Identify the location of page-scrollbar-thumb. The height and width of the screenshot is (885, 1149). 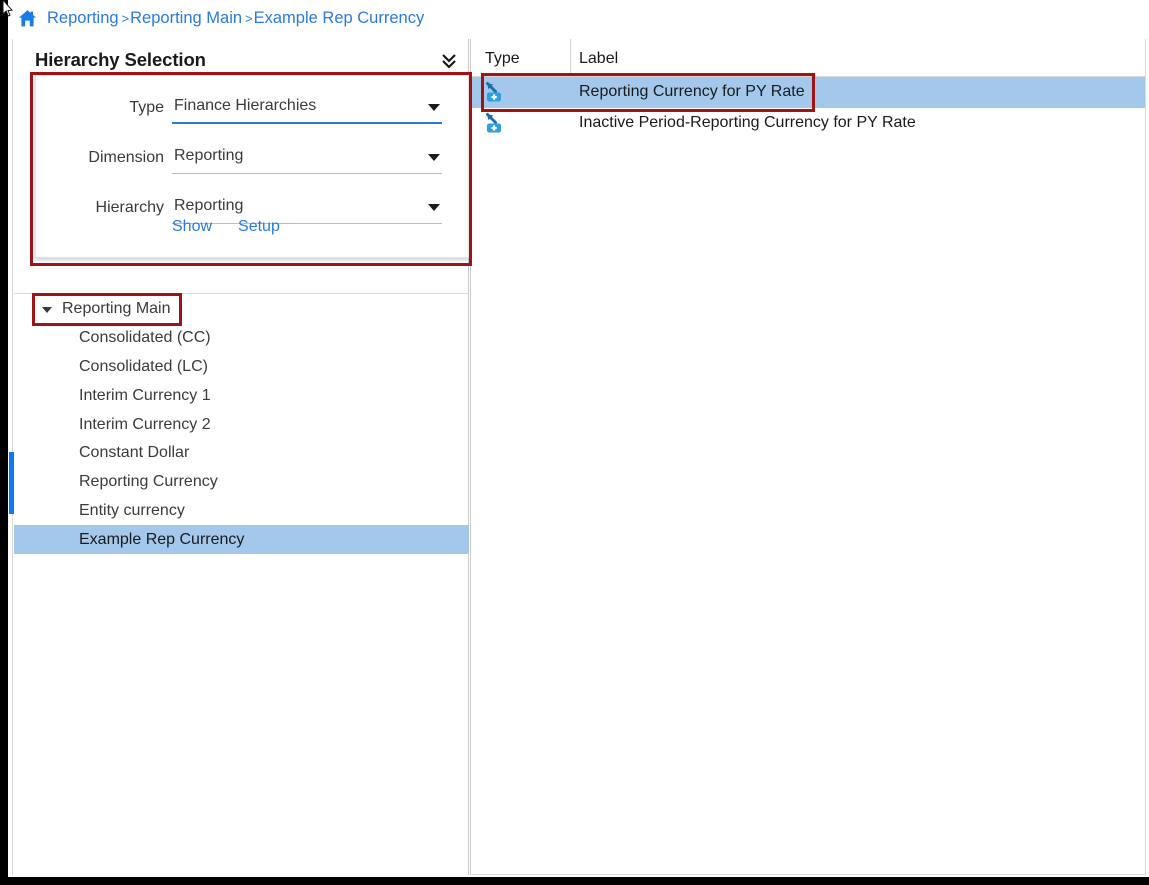
(11, 483).